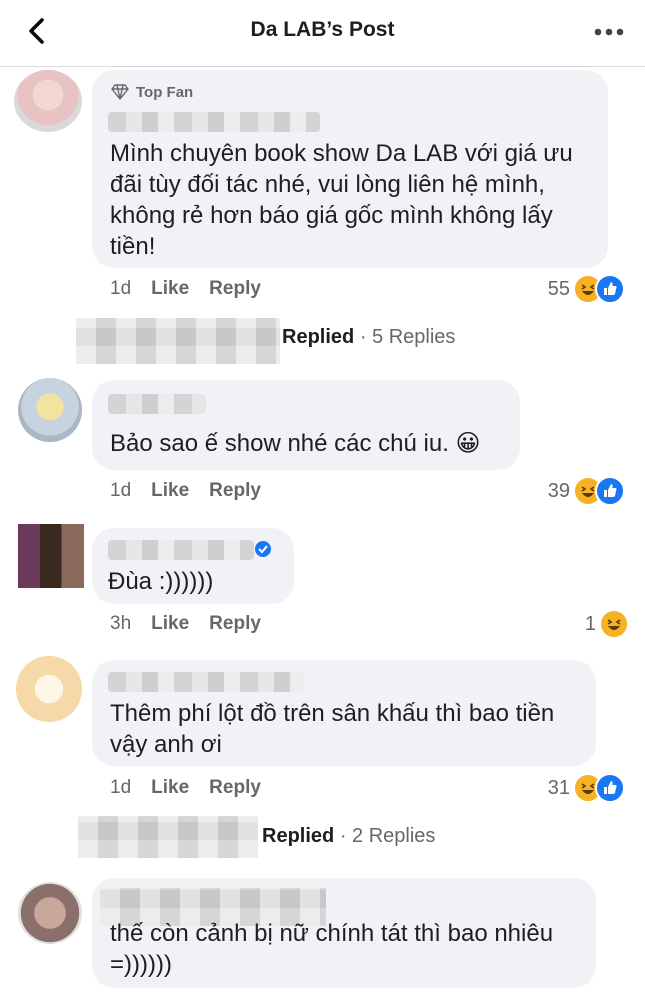 The width and height of the screenshot is (645, 1003). I want to click on top-fan-badge: Top Fan, so click(165, 92).